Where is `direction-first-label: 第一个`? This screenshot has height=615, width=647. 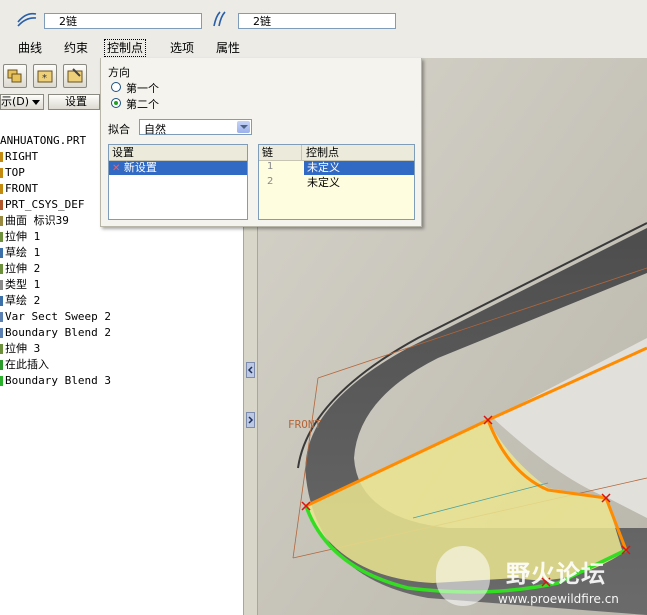
direction-first-label: 第一个 is located at coordinates (142, 88).